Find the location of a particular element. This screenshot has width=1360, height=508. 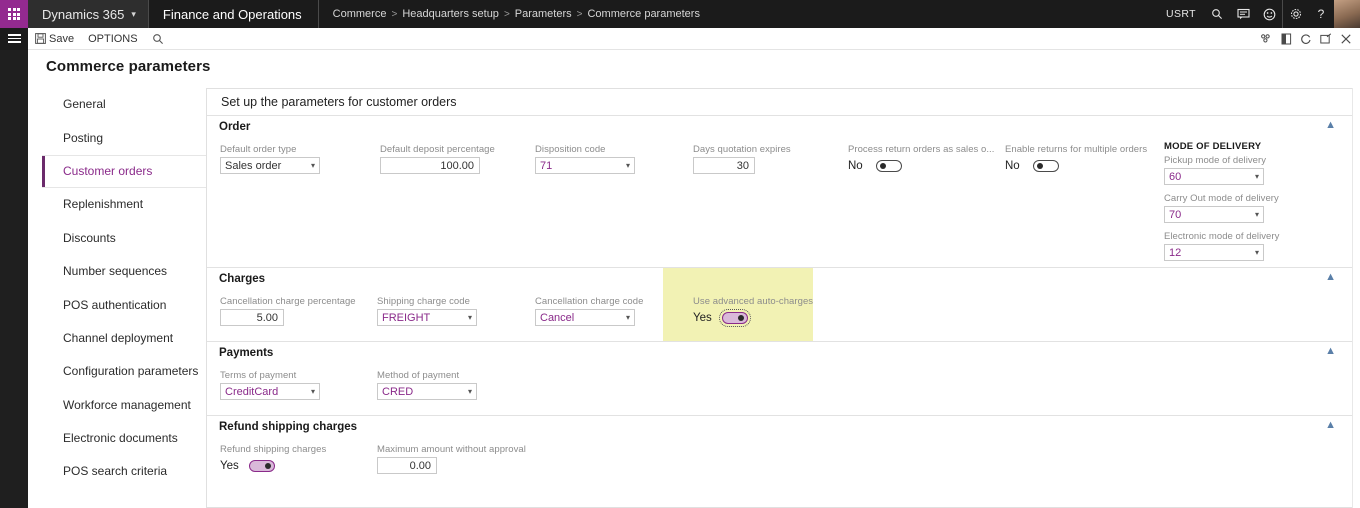

field-terms-of-payment: Terms of payment CreditCard ▾ is located at coordinates (270, 385).